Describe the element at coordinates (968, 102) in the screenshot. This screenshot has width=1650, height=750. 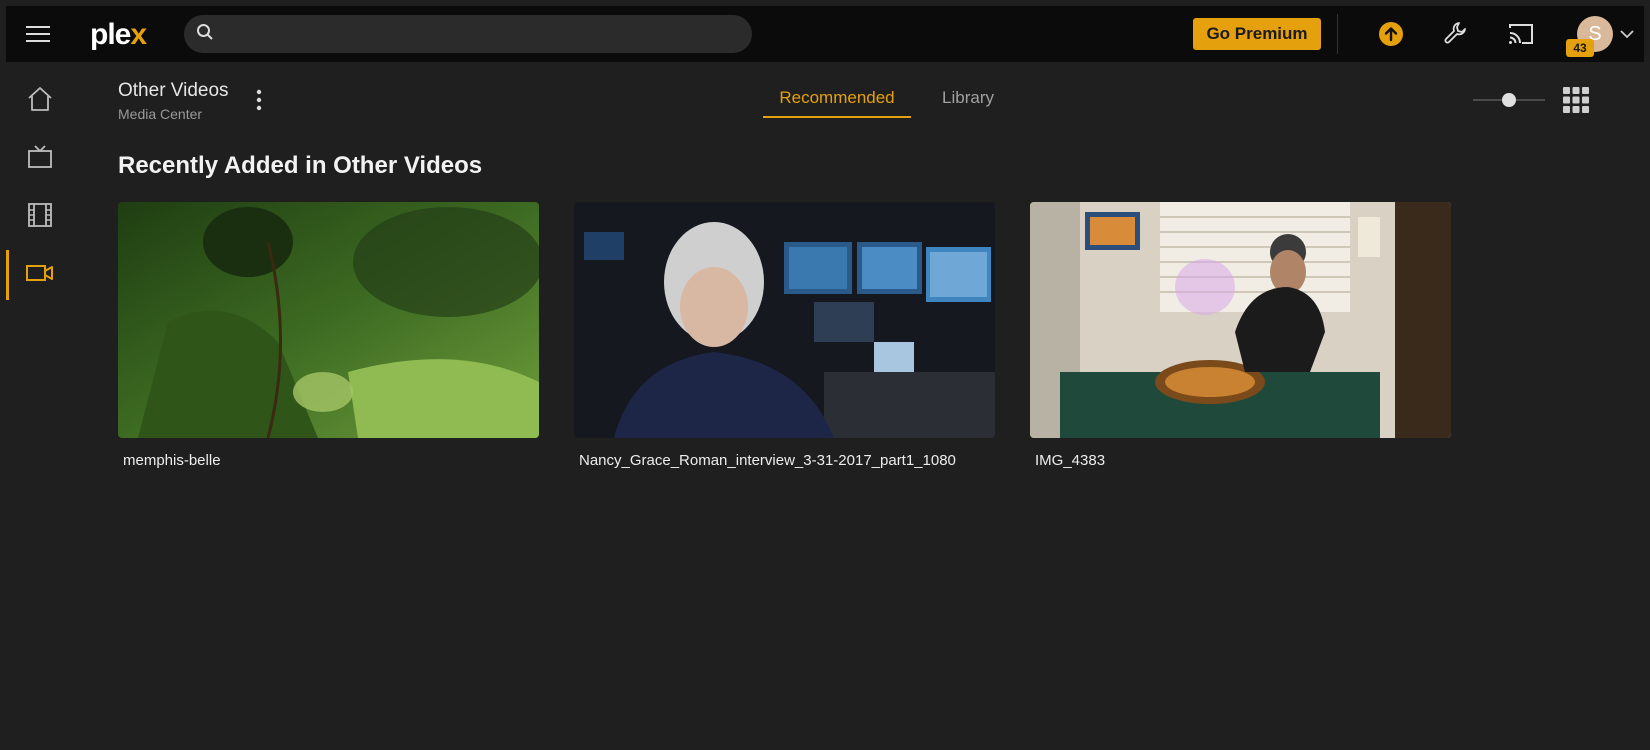
I see `tab-library: Library` at that location.